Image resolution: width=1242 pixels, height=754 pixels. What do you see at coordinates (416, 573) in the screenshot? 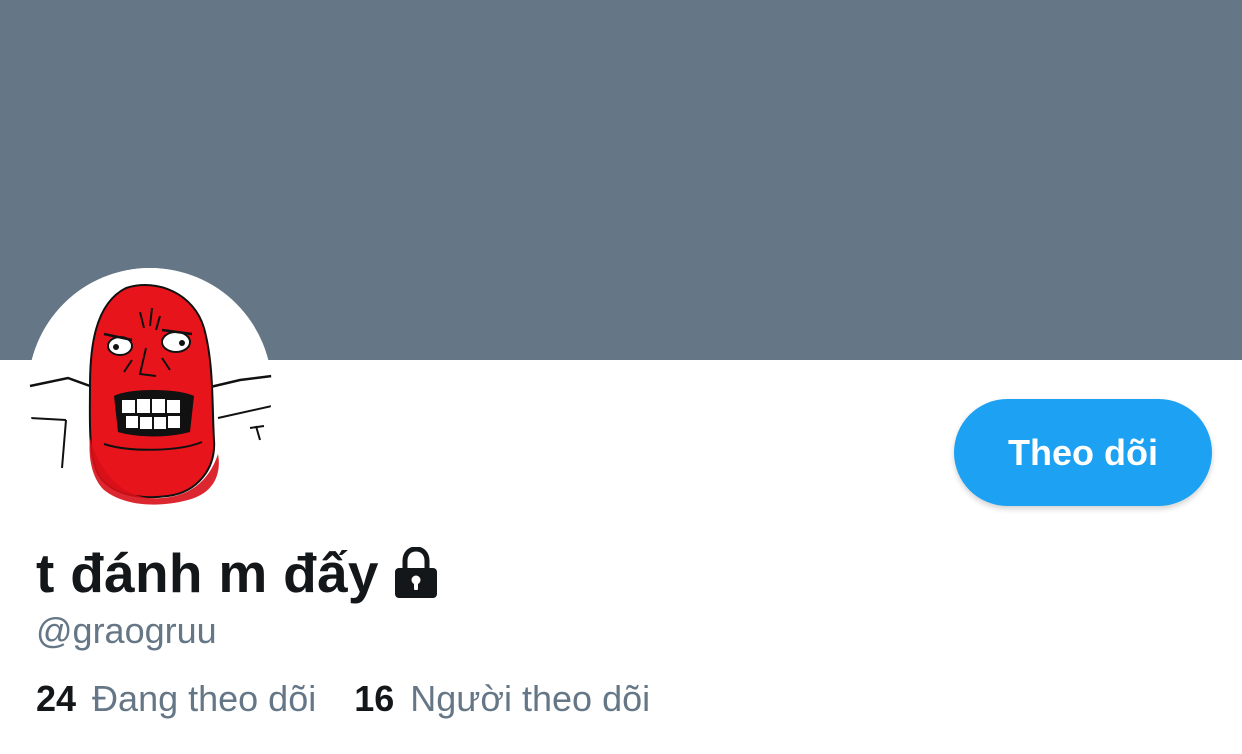
I see `lock-icon` at bounding box center [416, 573].